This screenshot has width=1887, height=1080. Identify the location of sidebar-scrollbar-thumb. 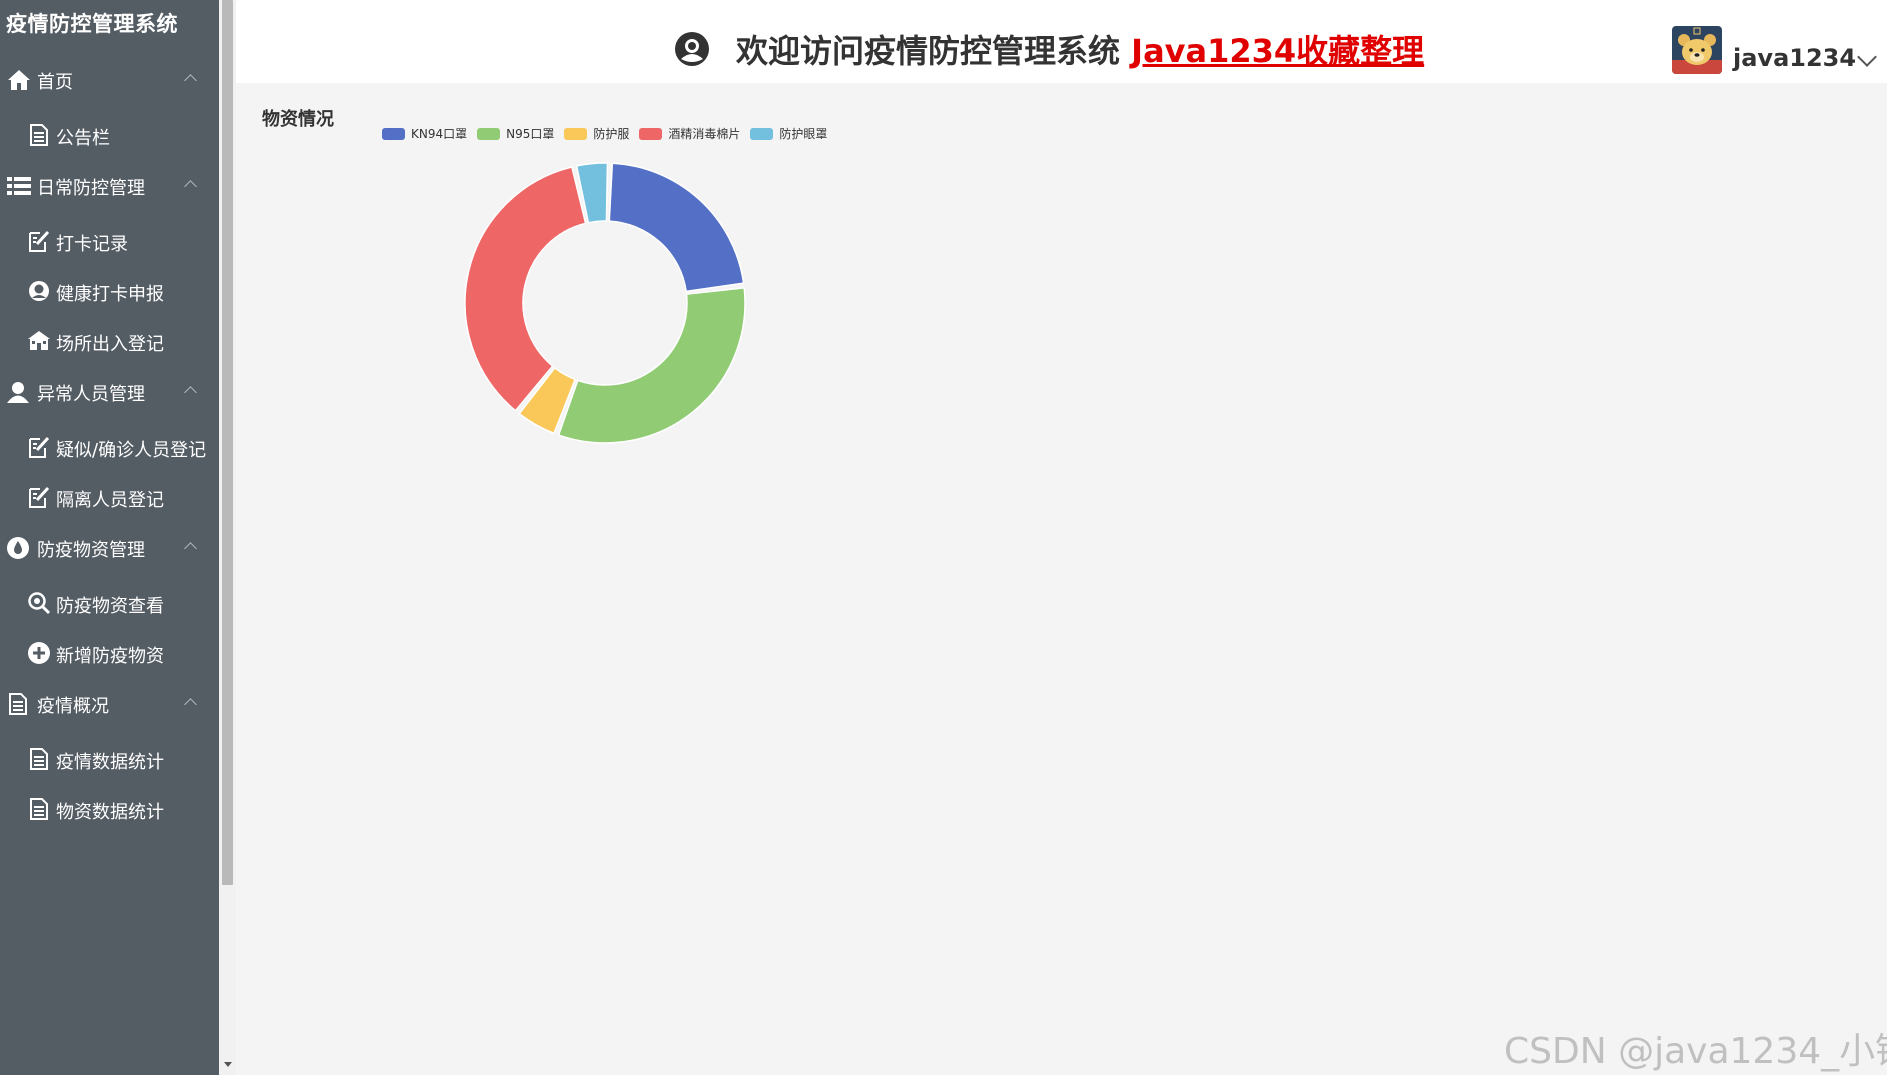
(227, 442).